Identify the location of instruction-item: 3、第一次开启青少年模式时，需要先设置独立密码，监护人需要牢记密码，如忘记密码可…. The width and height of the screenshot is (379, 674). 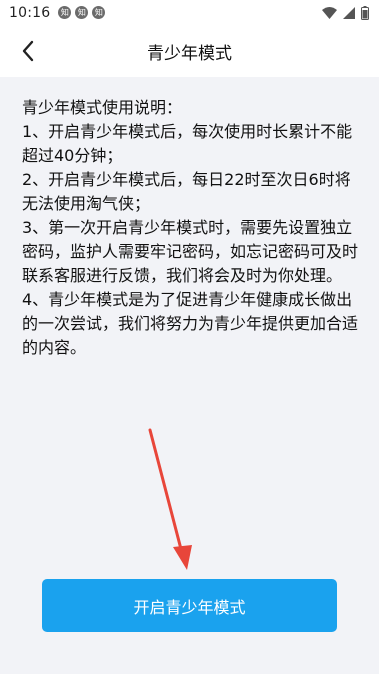
(190, 251).